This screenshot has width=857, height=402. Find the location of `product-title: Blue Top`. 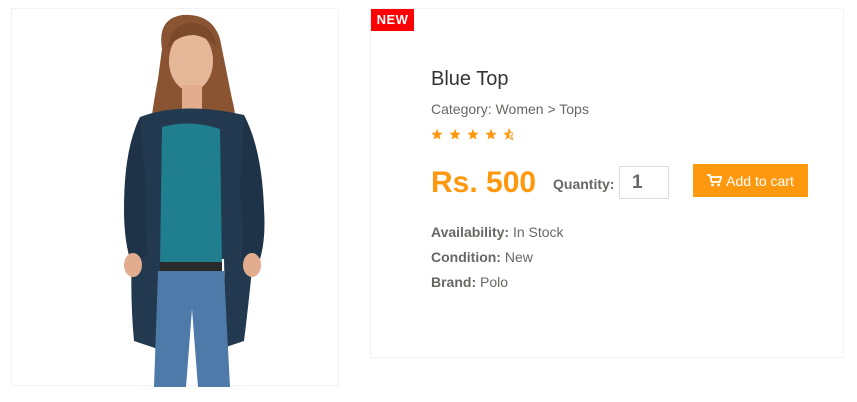

product-title: Blue Top is located at coordinates (470, 79).